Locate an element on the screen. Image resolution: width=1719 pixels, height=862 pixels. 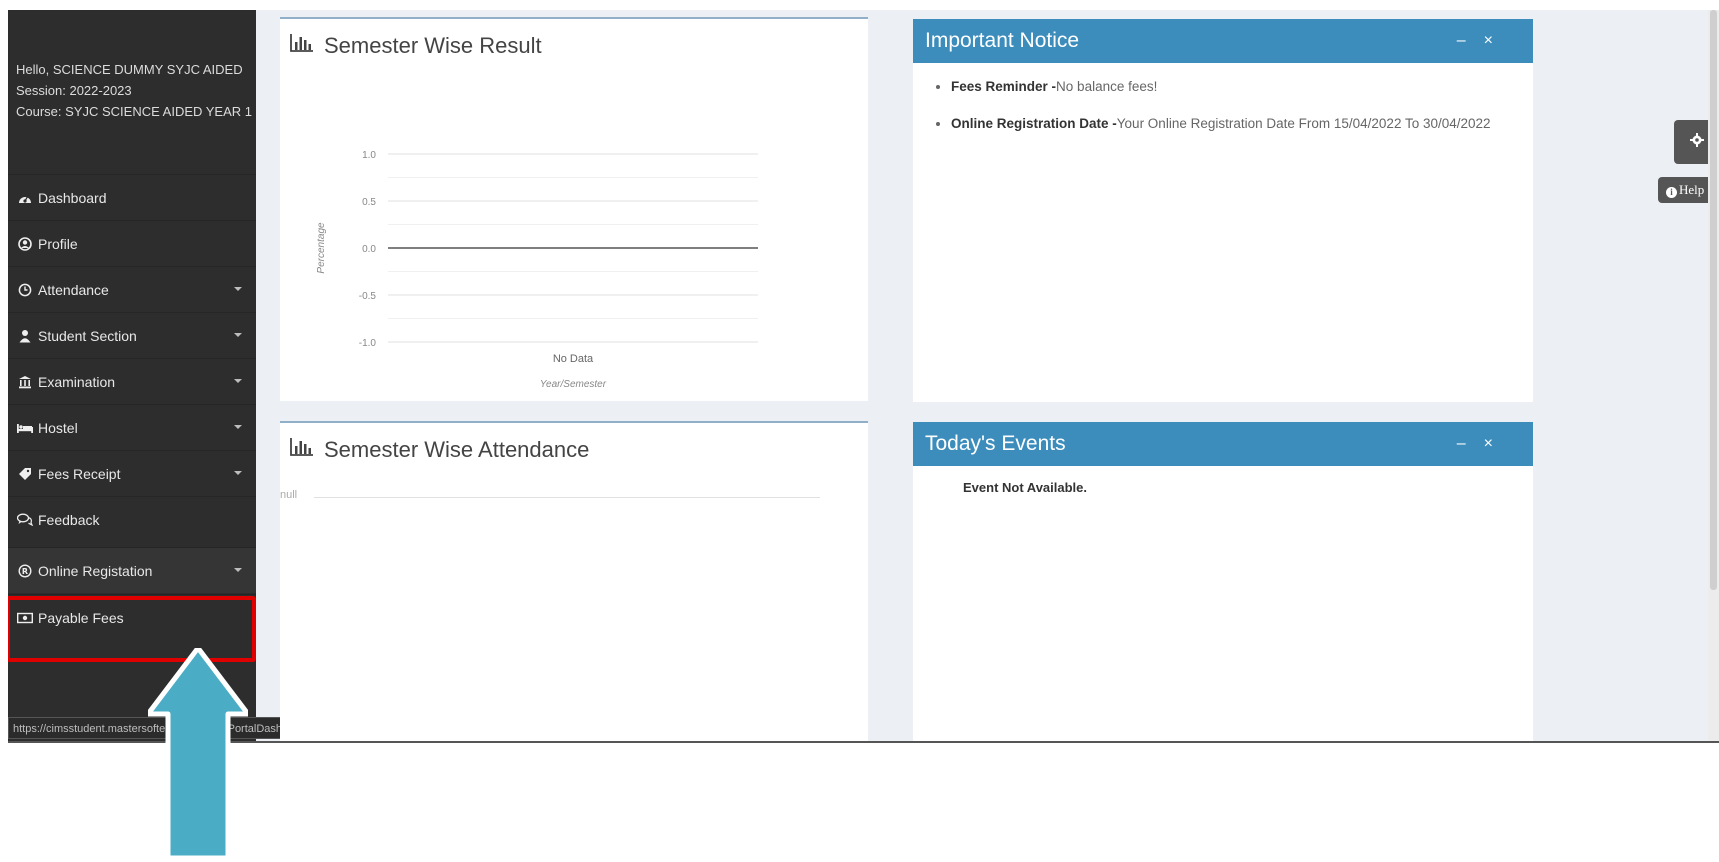
bar-chart-icon is located at coordinates (302, 450).